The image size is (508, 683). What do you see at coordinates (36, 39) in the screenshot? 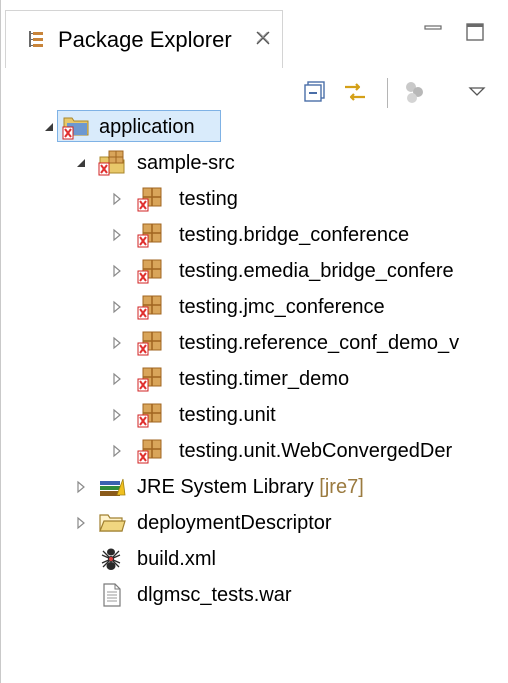
I see `package-explorer-icon` at bounding box center [36, 39].